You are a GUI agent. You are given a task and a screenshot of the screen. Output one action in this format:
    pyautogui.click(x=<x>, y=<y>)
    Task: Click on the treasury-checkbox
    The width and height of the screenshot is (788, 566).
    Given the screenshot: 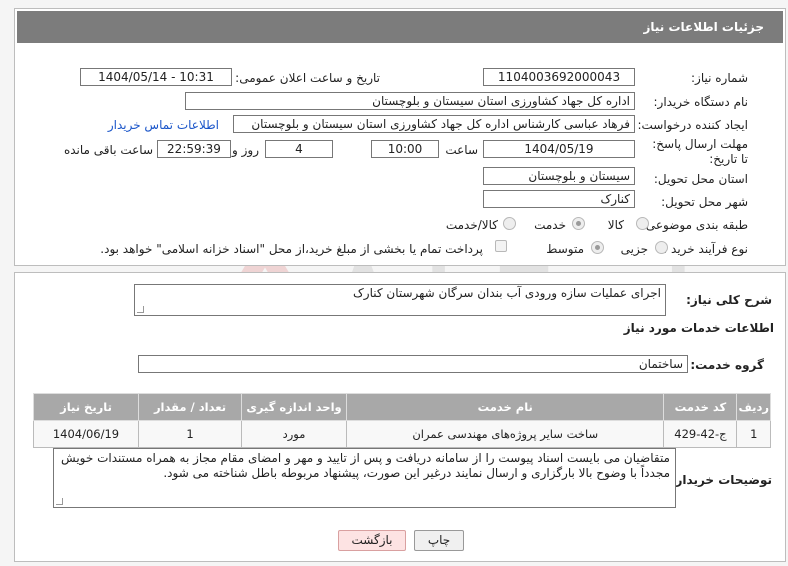 What is the action you would take?
    pyautogui.click(x=501, y=246)
    